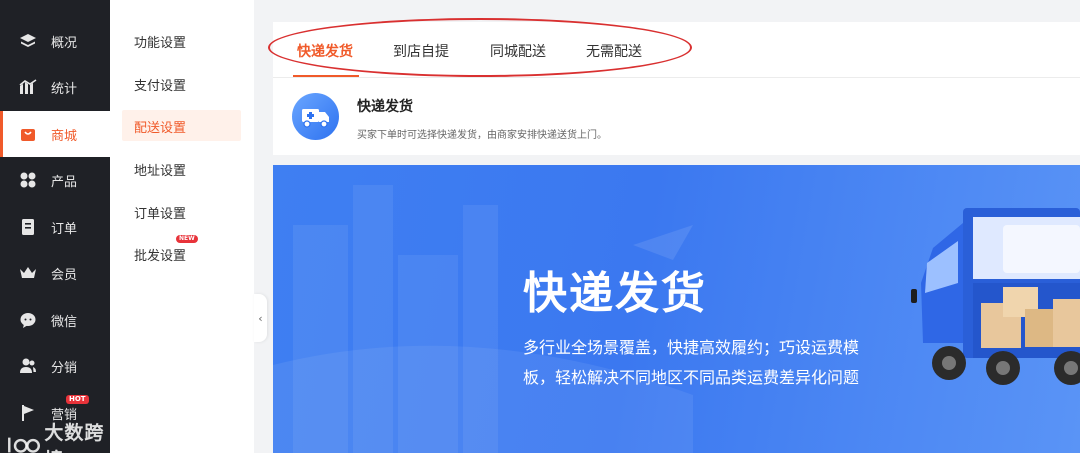 Image resolution: width=1080 pixels, height=453 pixels. What do you see at coordinates (385, 107) in the screenshot?
I see `info-title: 快递发货` at bounding box center [385, 107].